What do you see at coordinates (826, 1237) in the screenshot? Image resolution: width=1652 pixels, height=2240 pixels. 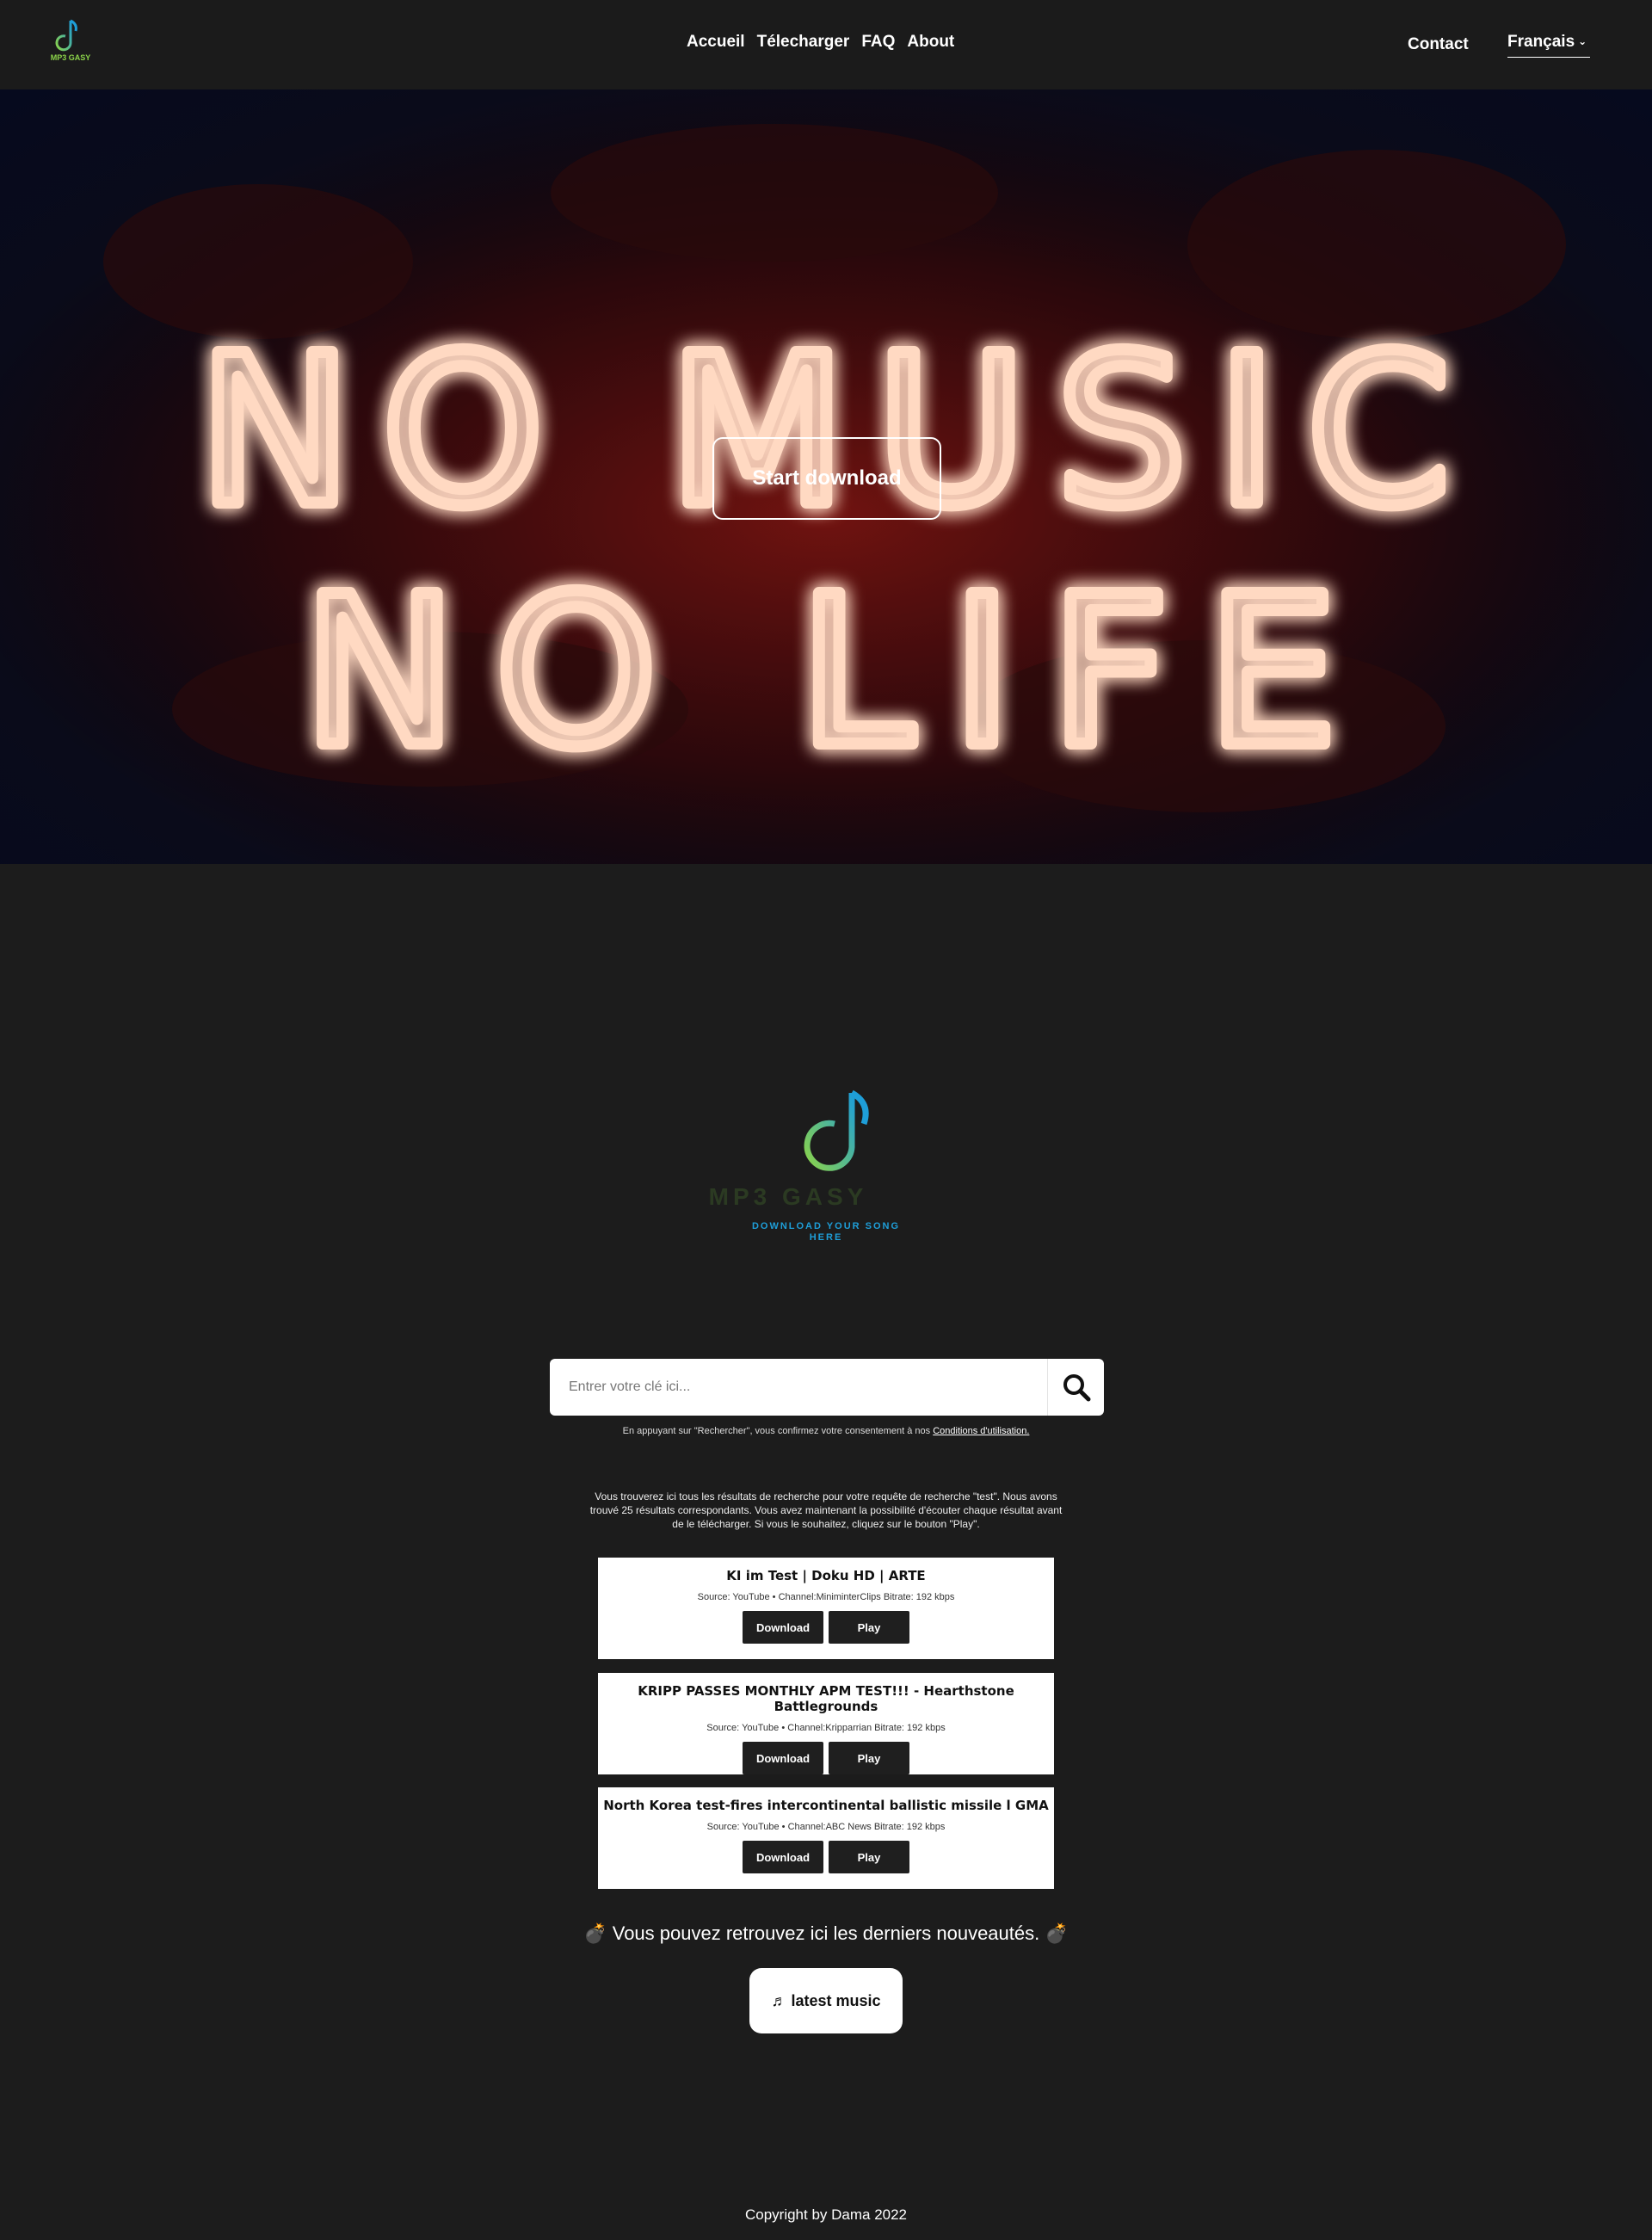 I see `logo-tagline-2: HERE` at bounding box center [826, 1237].